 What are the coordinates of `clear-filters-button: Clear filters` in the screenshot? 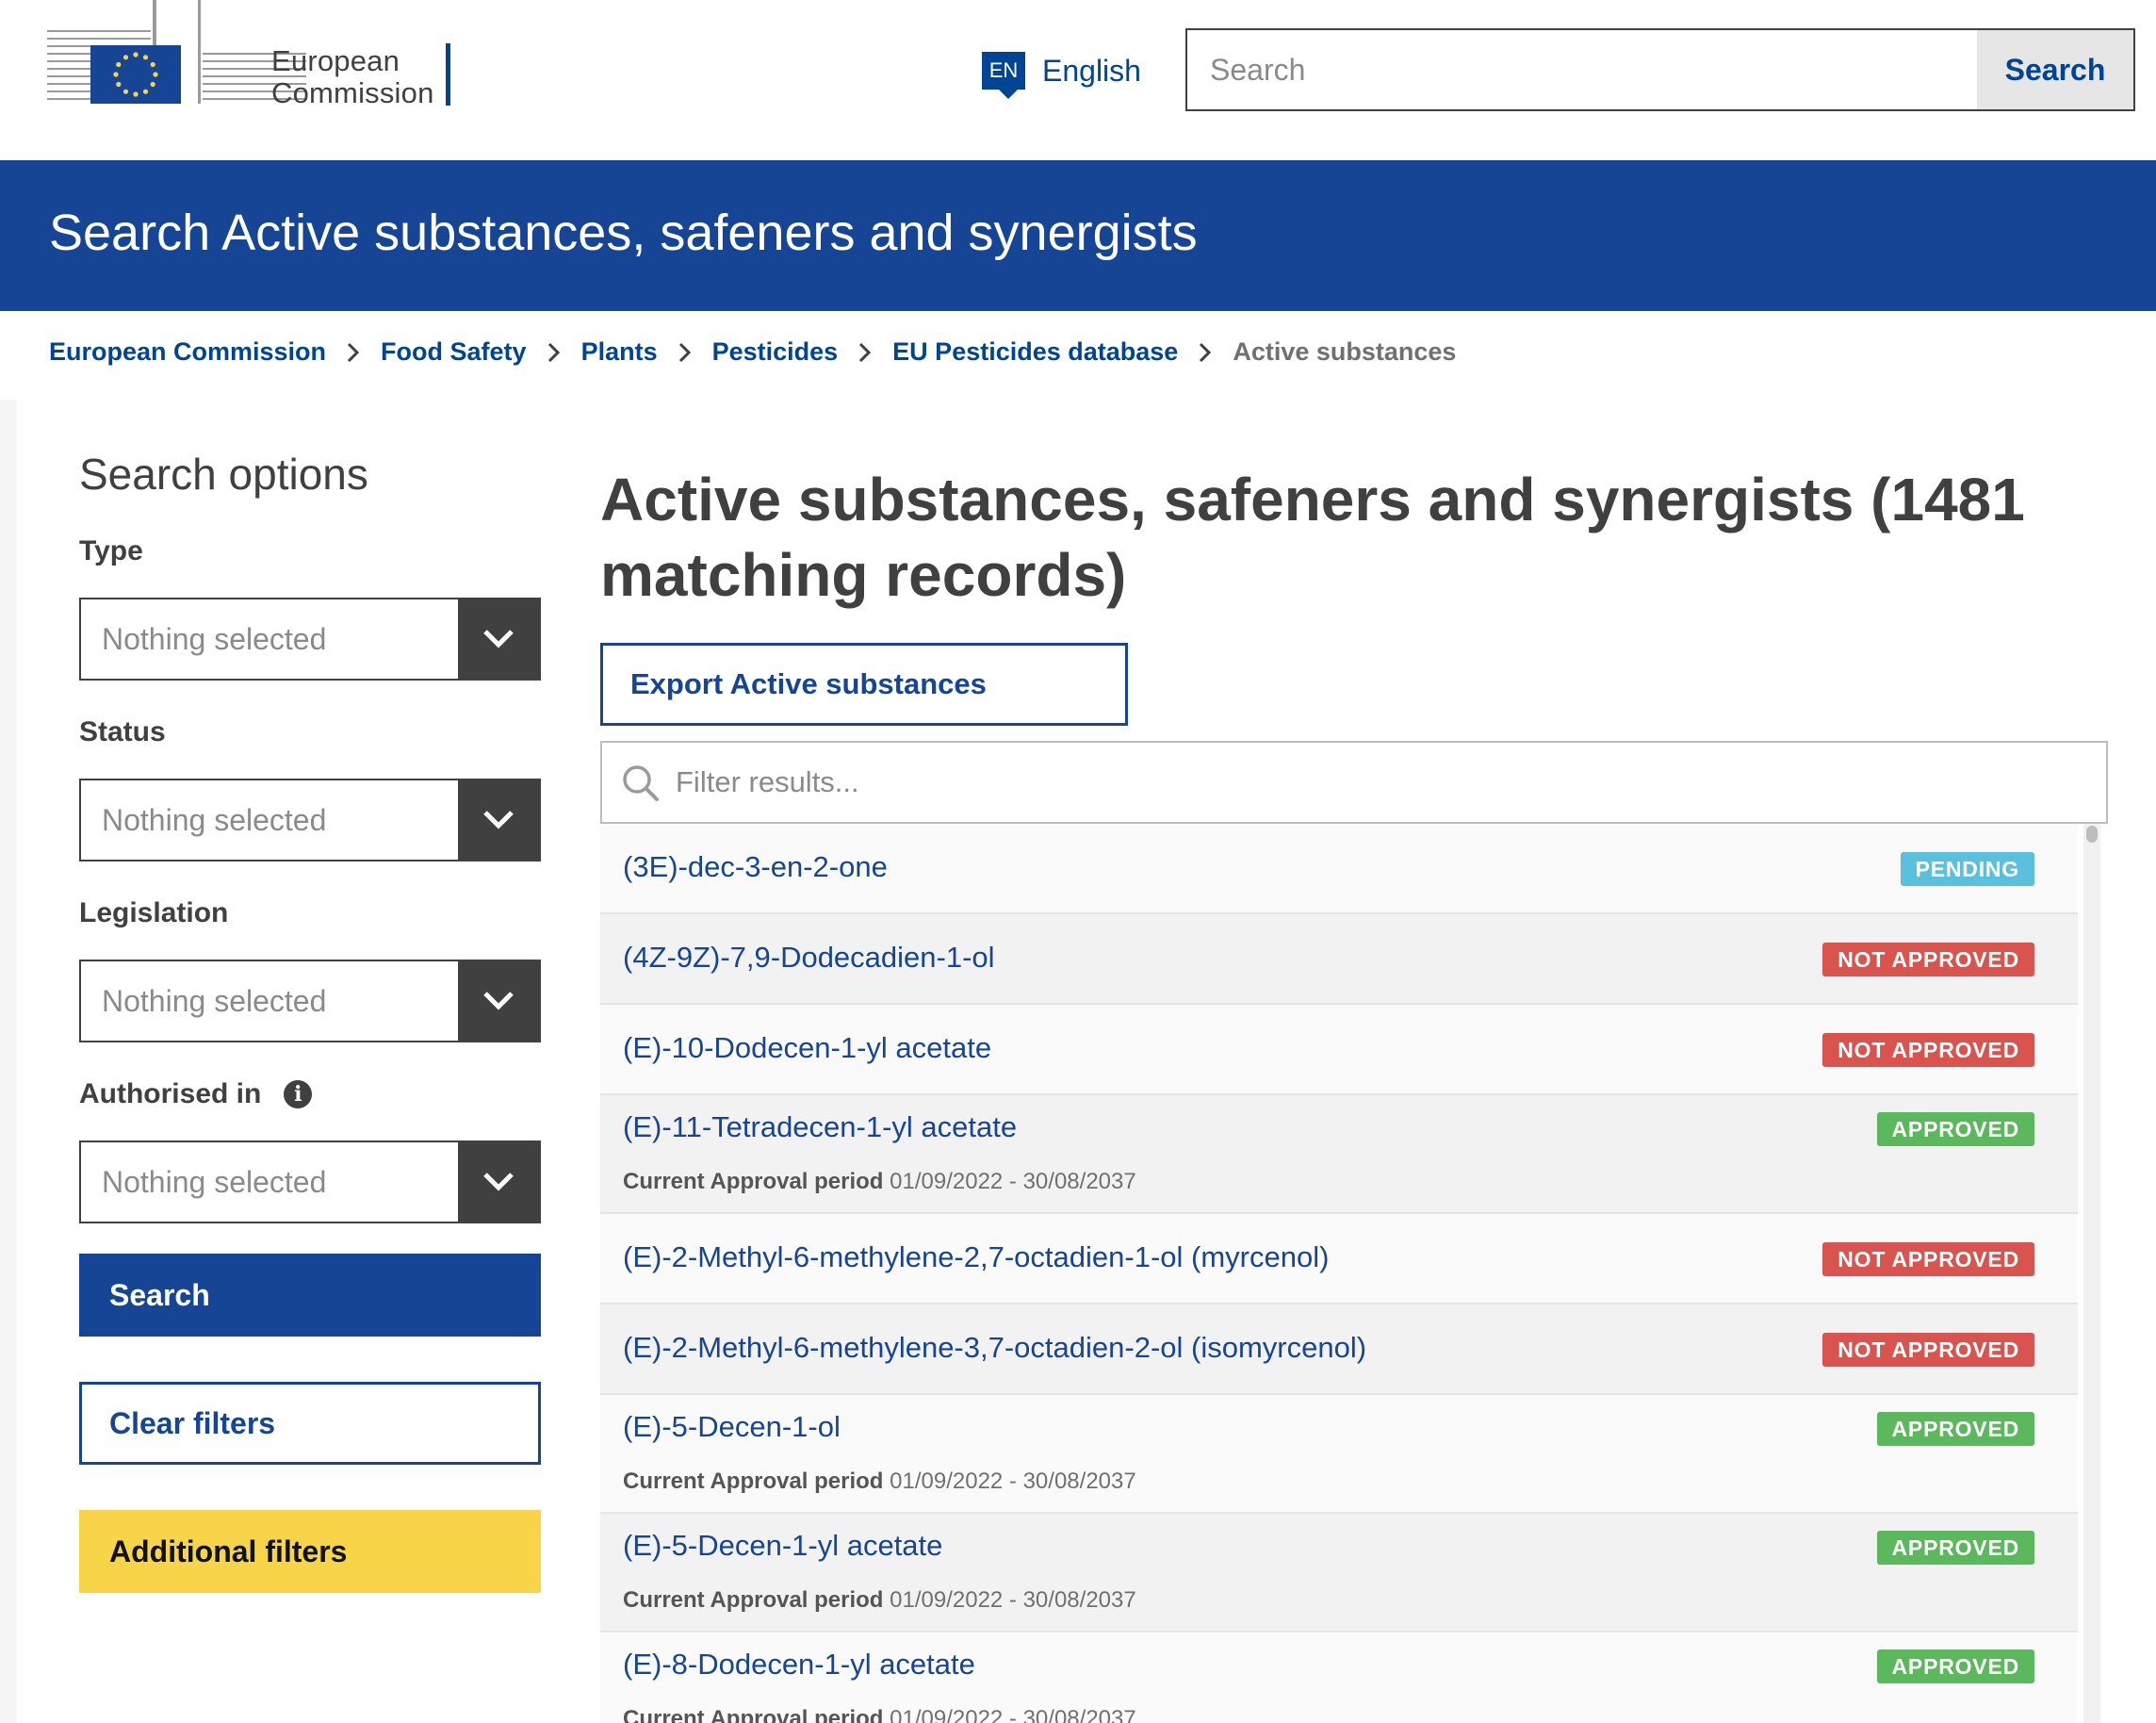 It's located at (310, 1423).